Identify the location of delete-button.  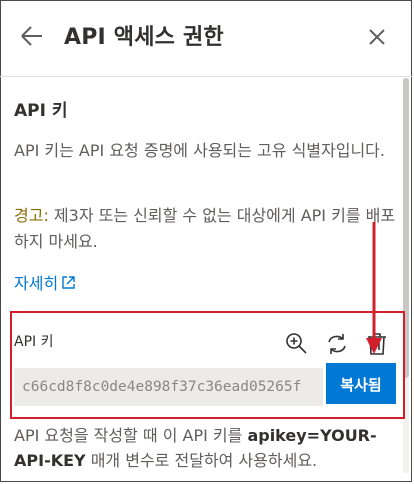
(377, 344).